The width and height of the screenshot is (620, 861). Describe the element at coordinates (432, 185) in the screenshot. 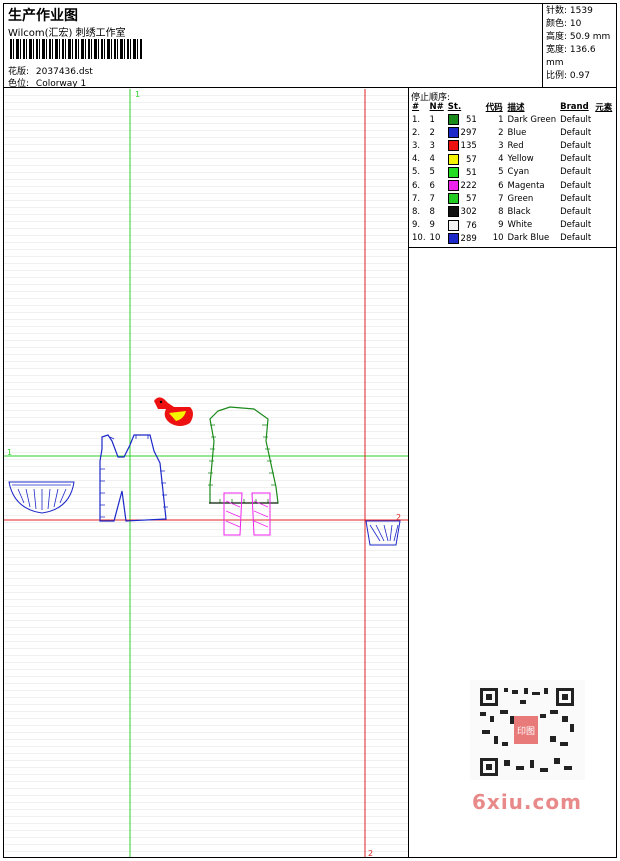

I see `row-needle: 6` at that location.